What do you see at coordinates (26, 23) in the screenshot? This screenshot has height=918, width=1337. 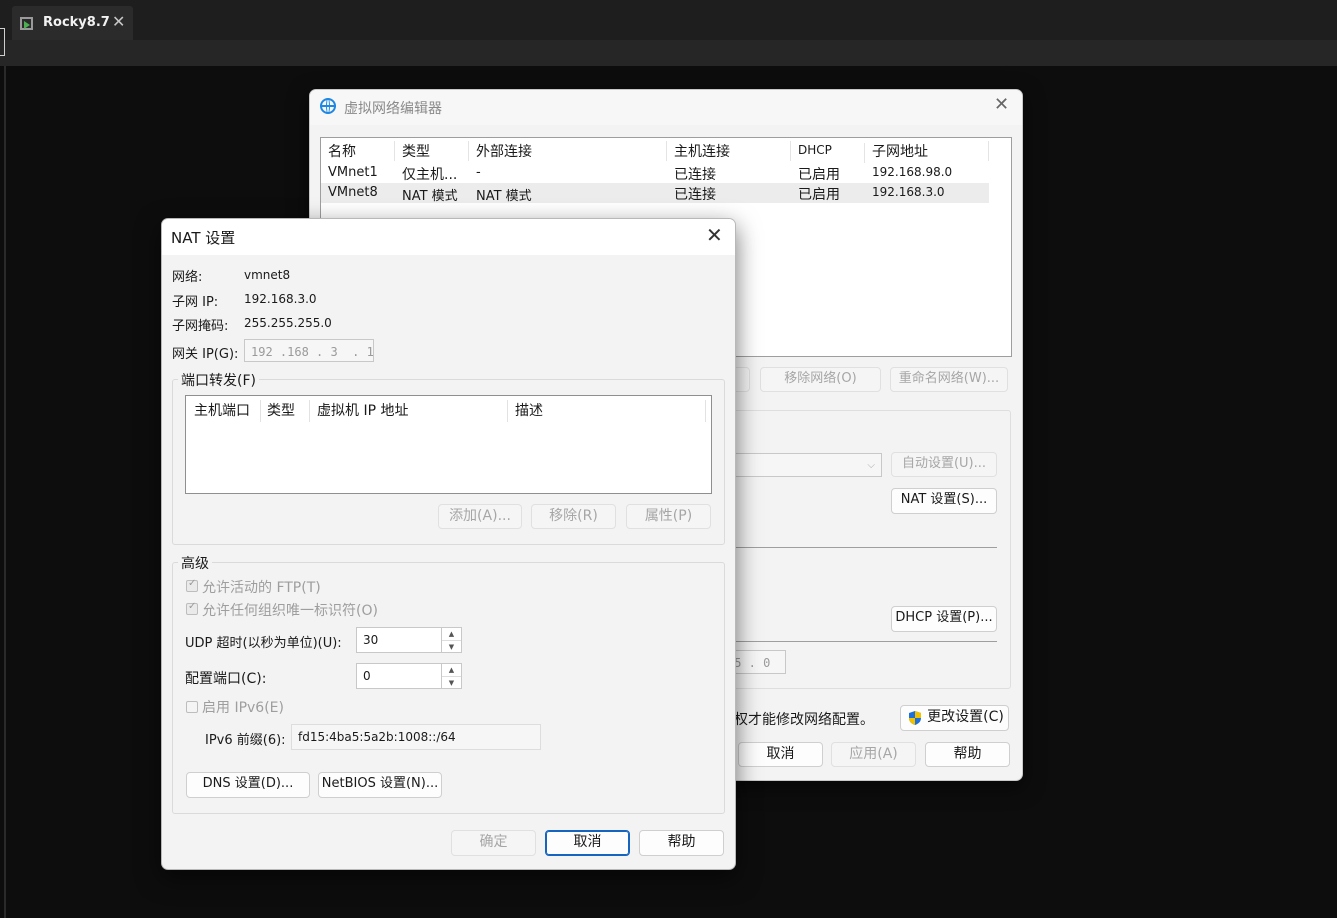 I see `vm-icon` at bounding box center [26, 23].